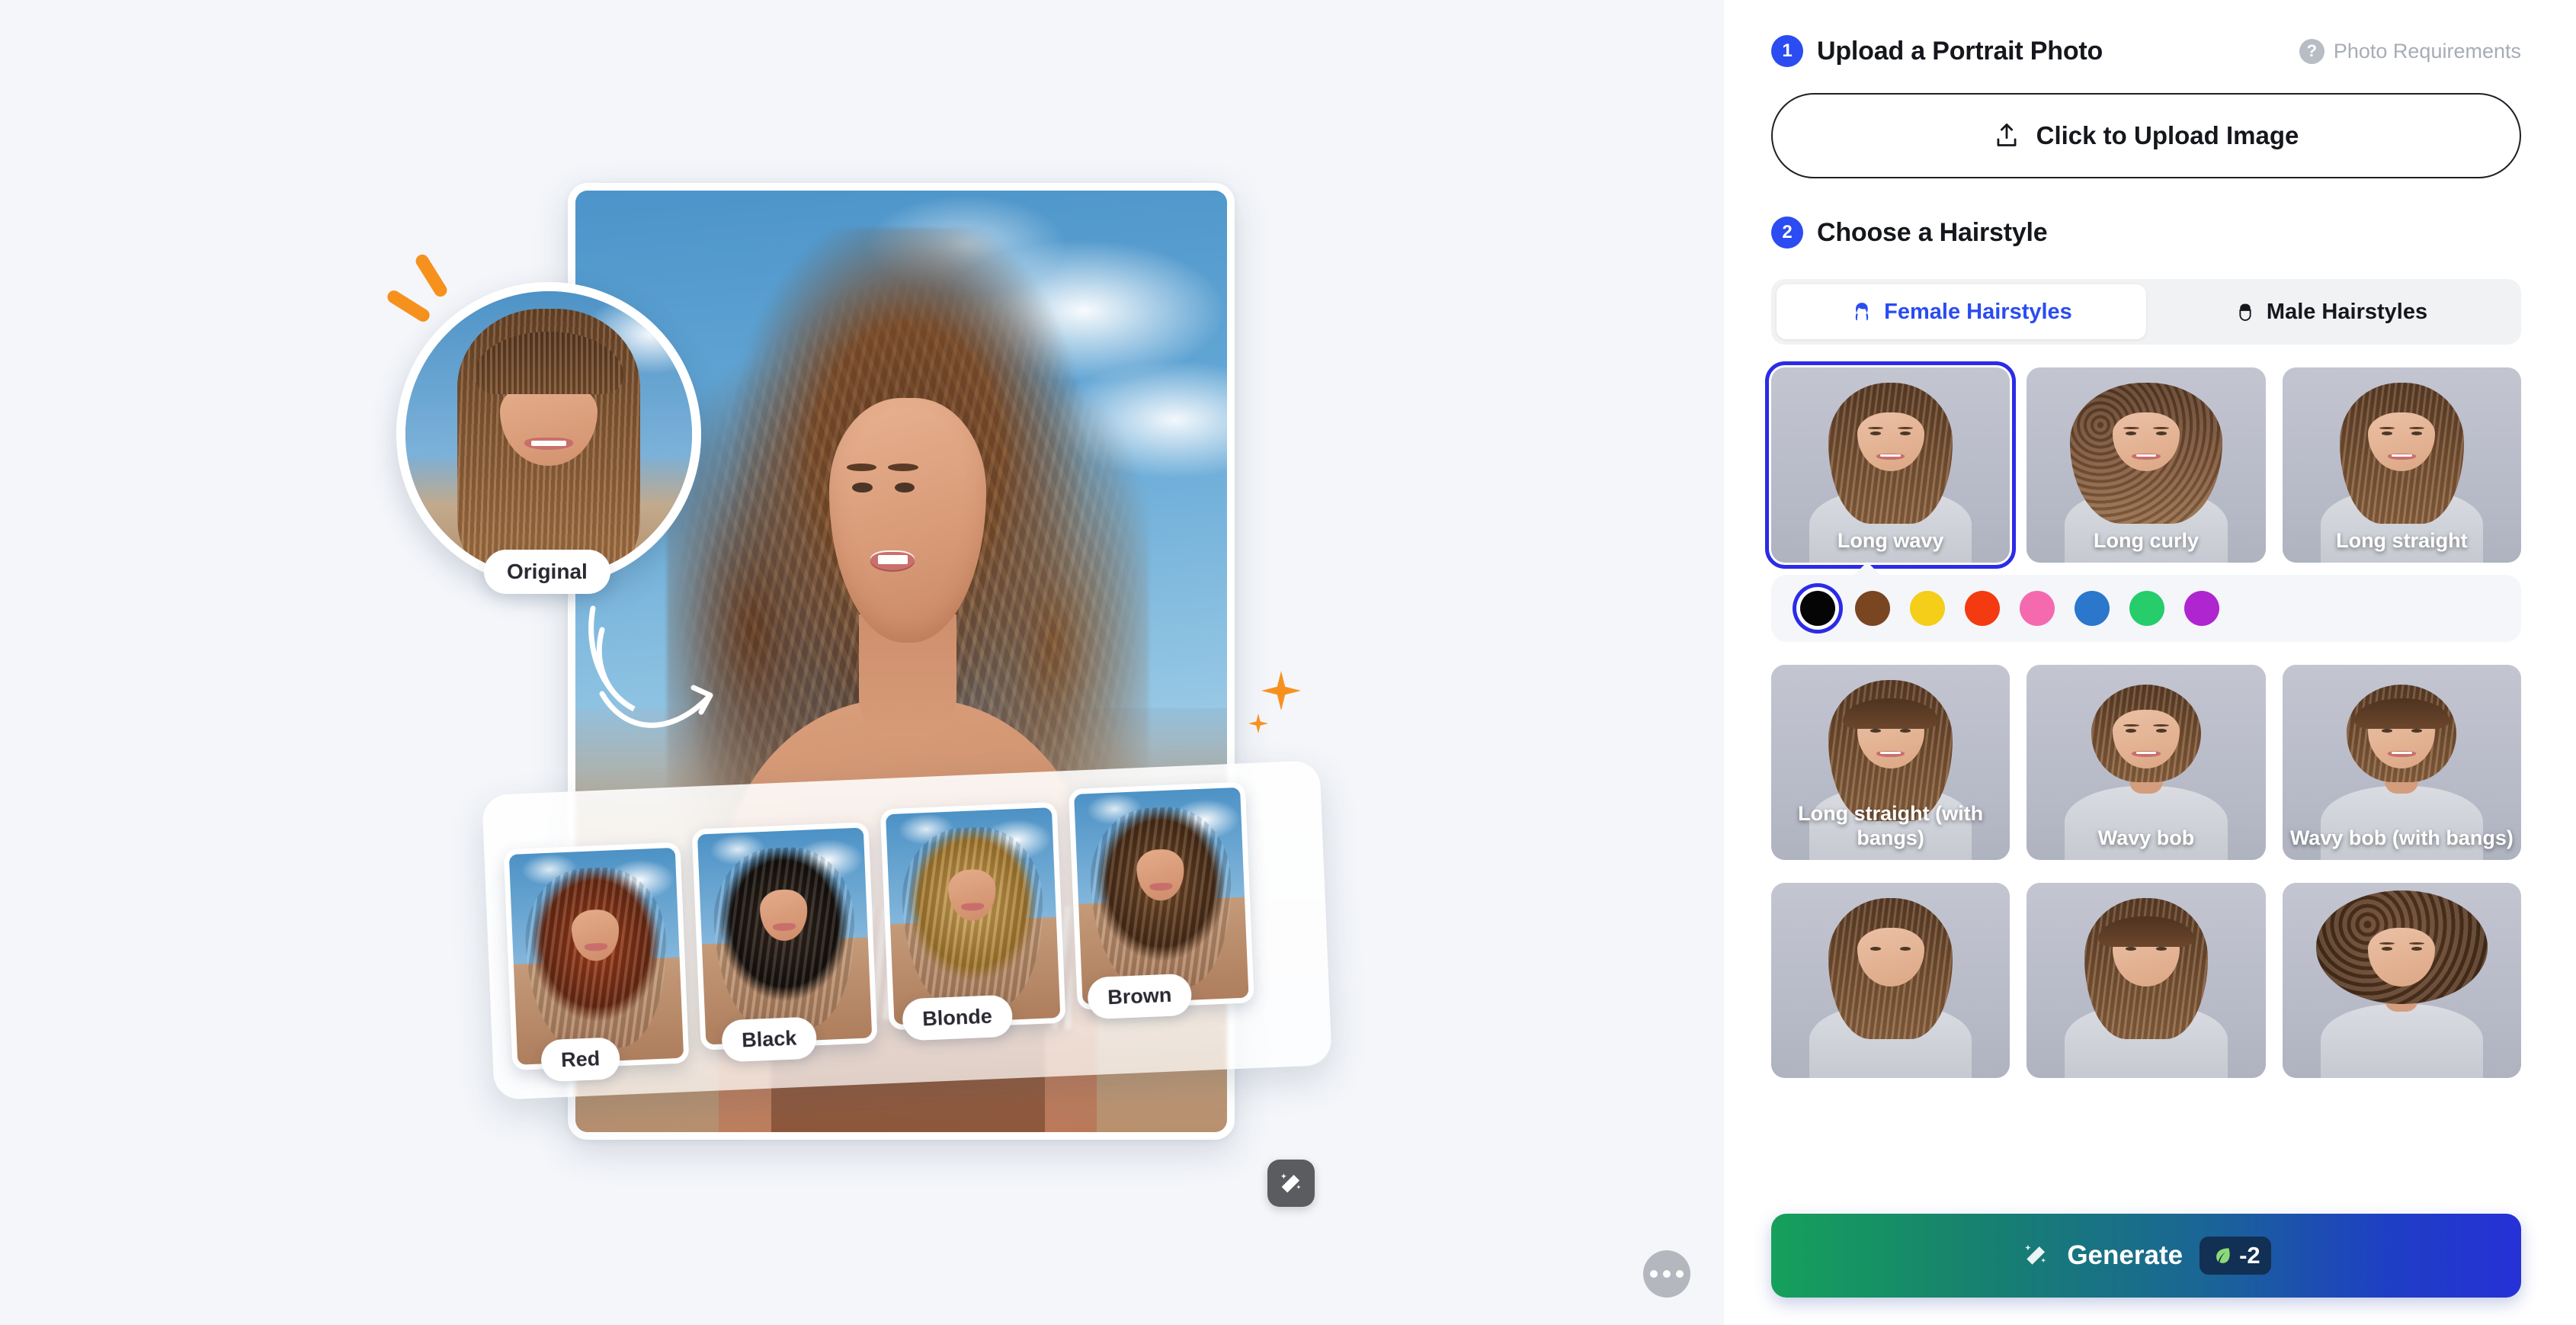 The width and height of the screenshot is (2576, 1325). I want to click on magic-edit-button, so click(1291, 1183).